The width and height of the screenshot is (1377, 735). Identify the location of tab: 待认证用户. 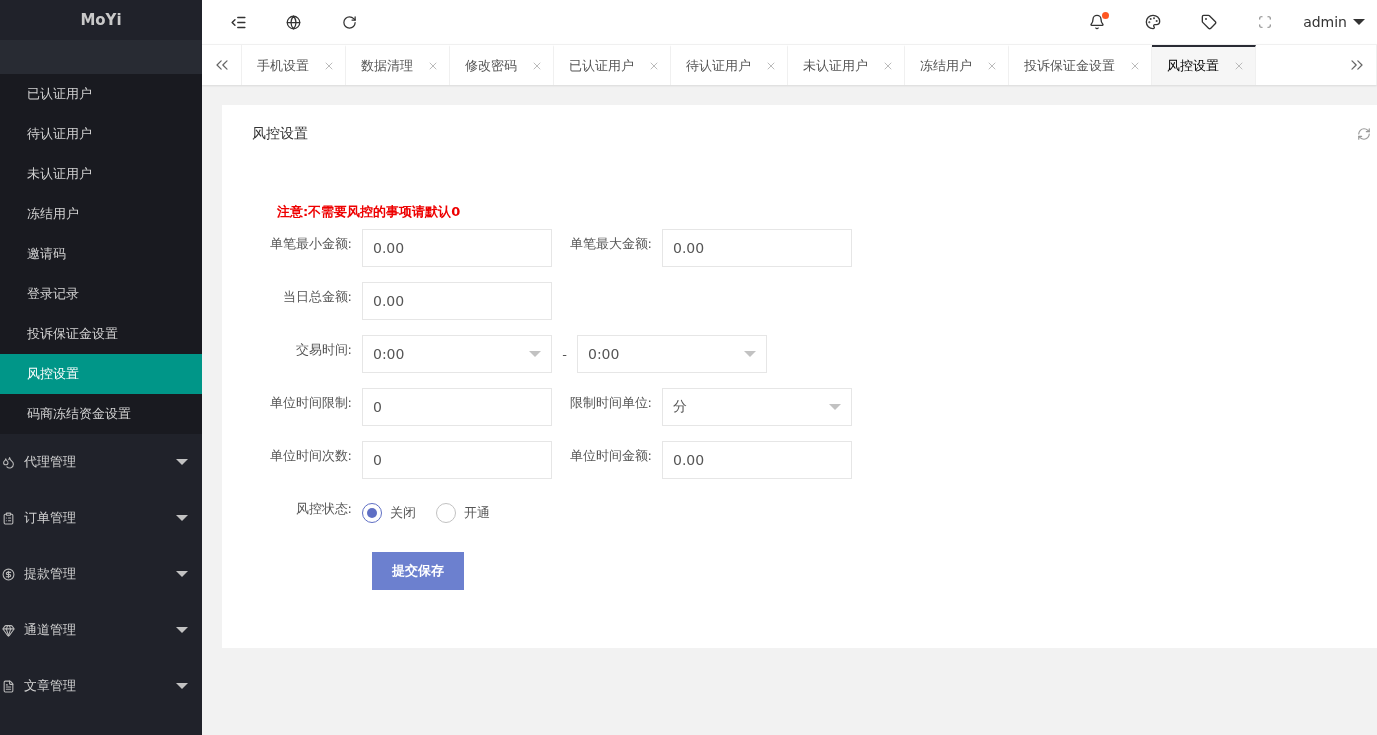
(729, 65).